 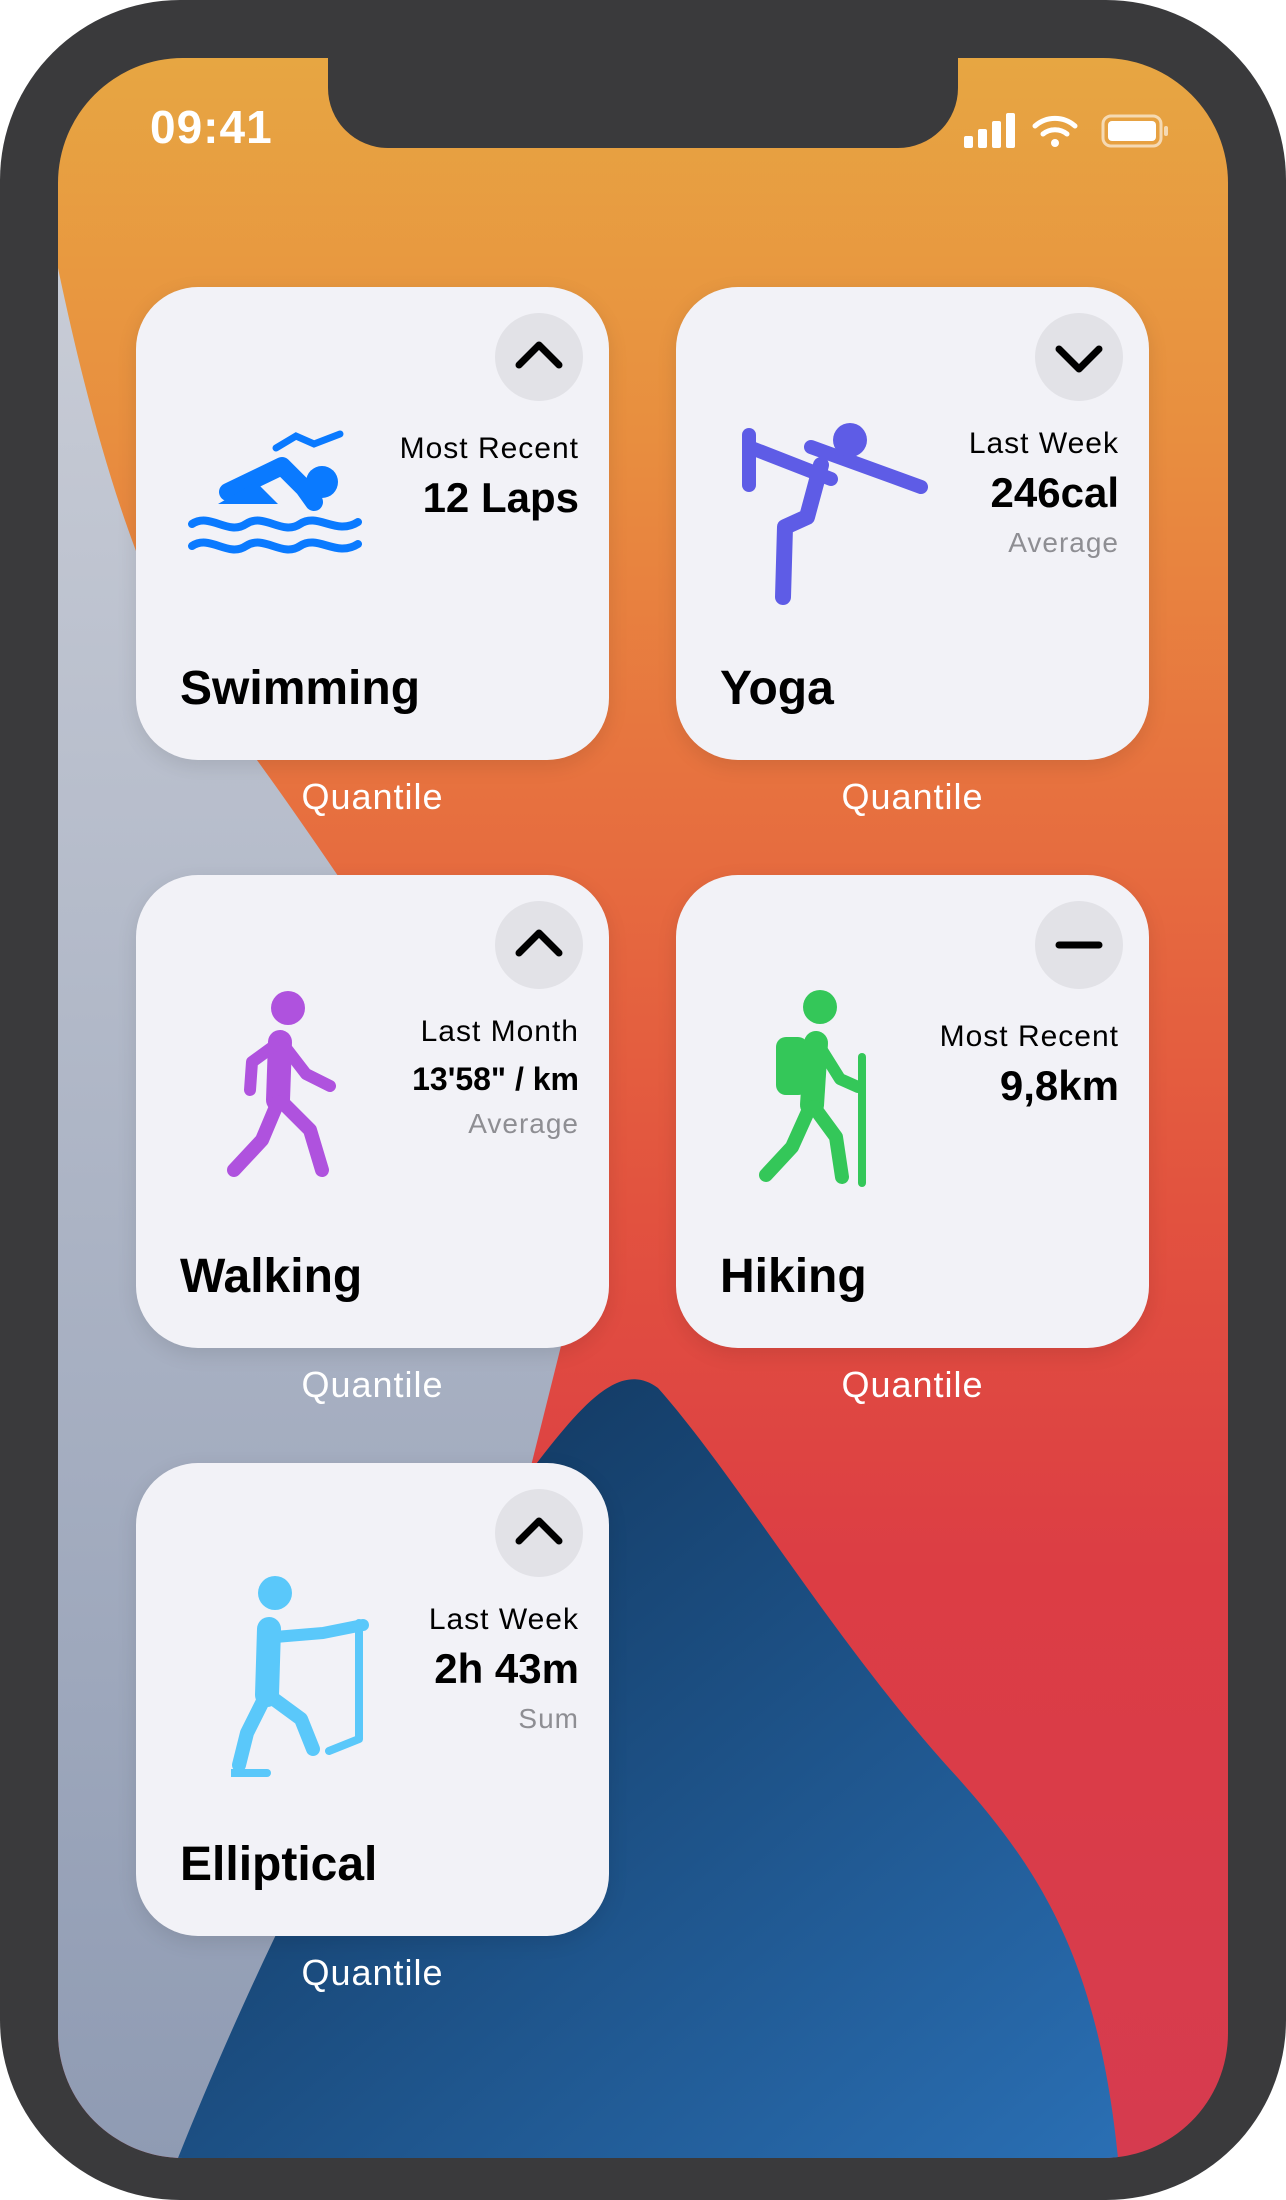 I want to click on metric-value: 13'58" / km, so click(x=495, y=1079).